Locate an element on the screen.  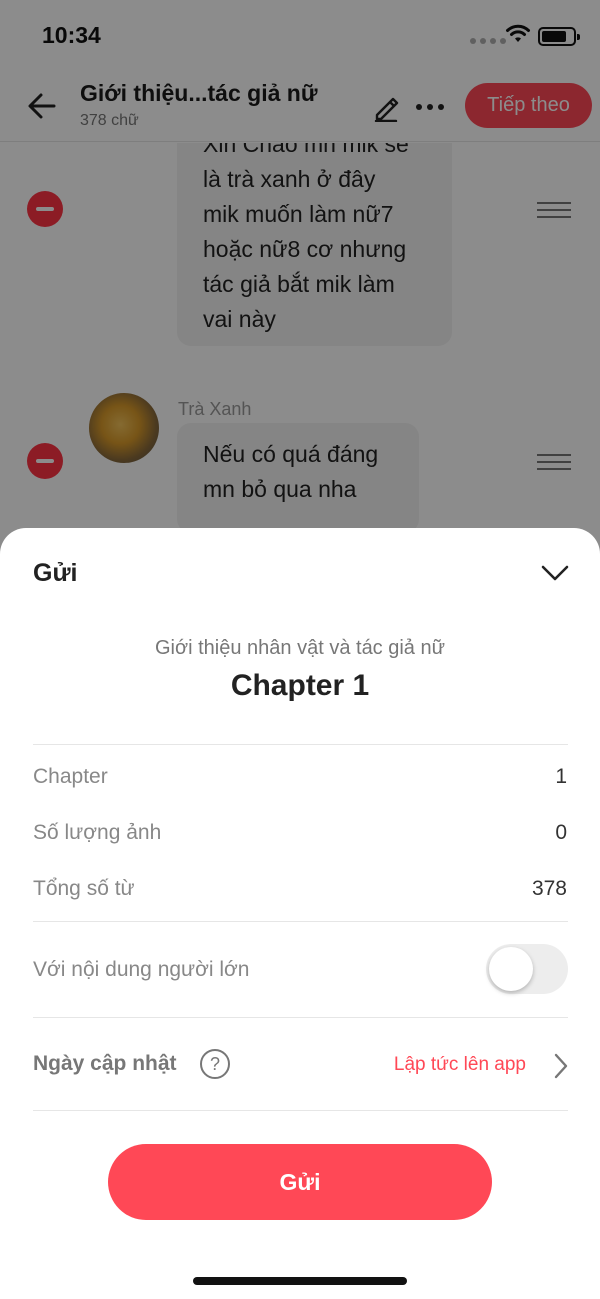
chapter-title: Chapter 1 is located at coordinates (300, 685).